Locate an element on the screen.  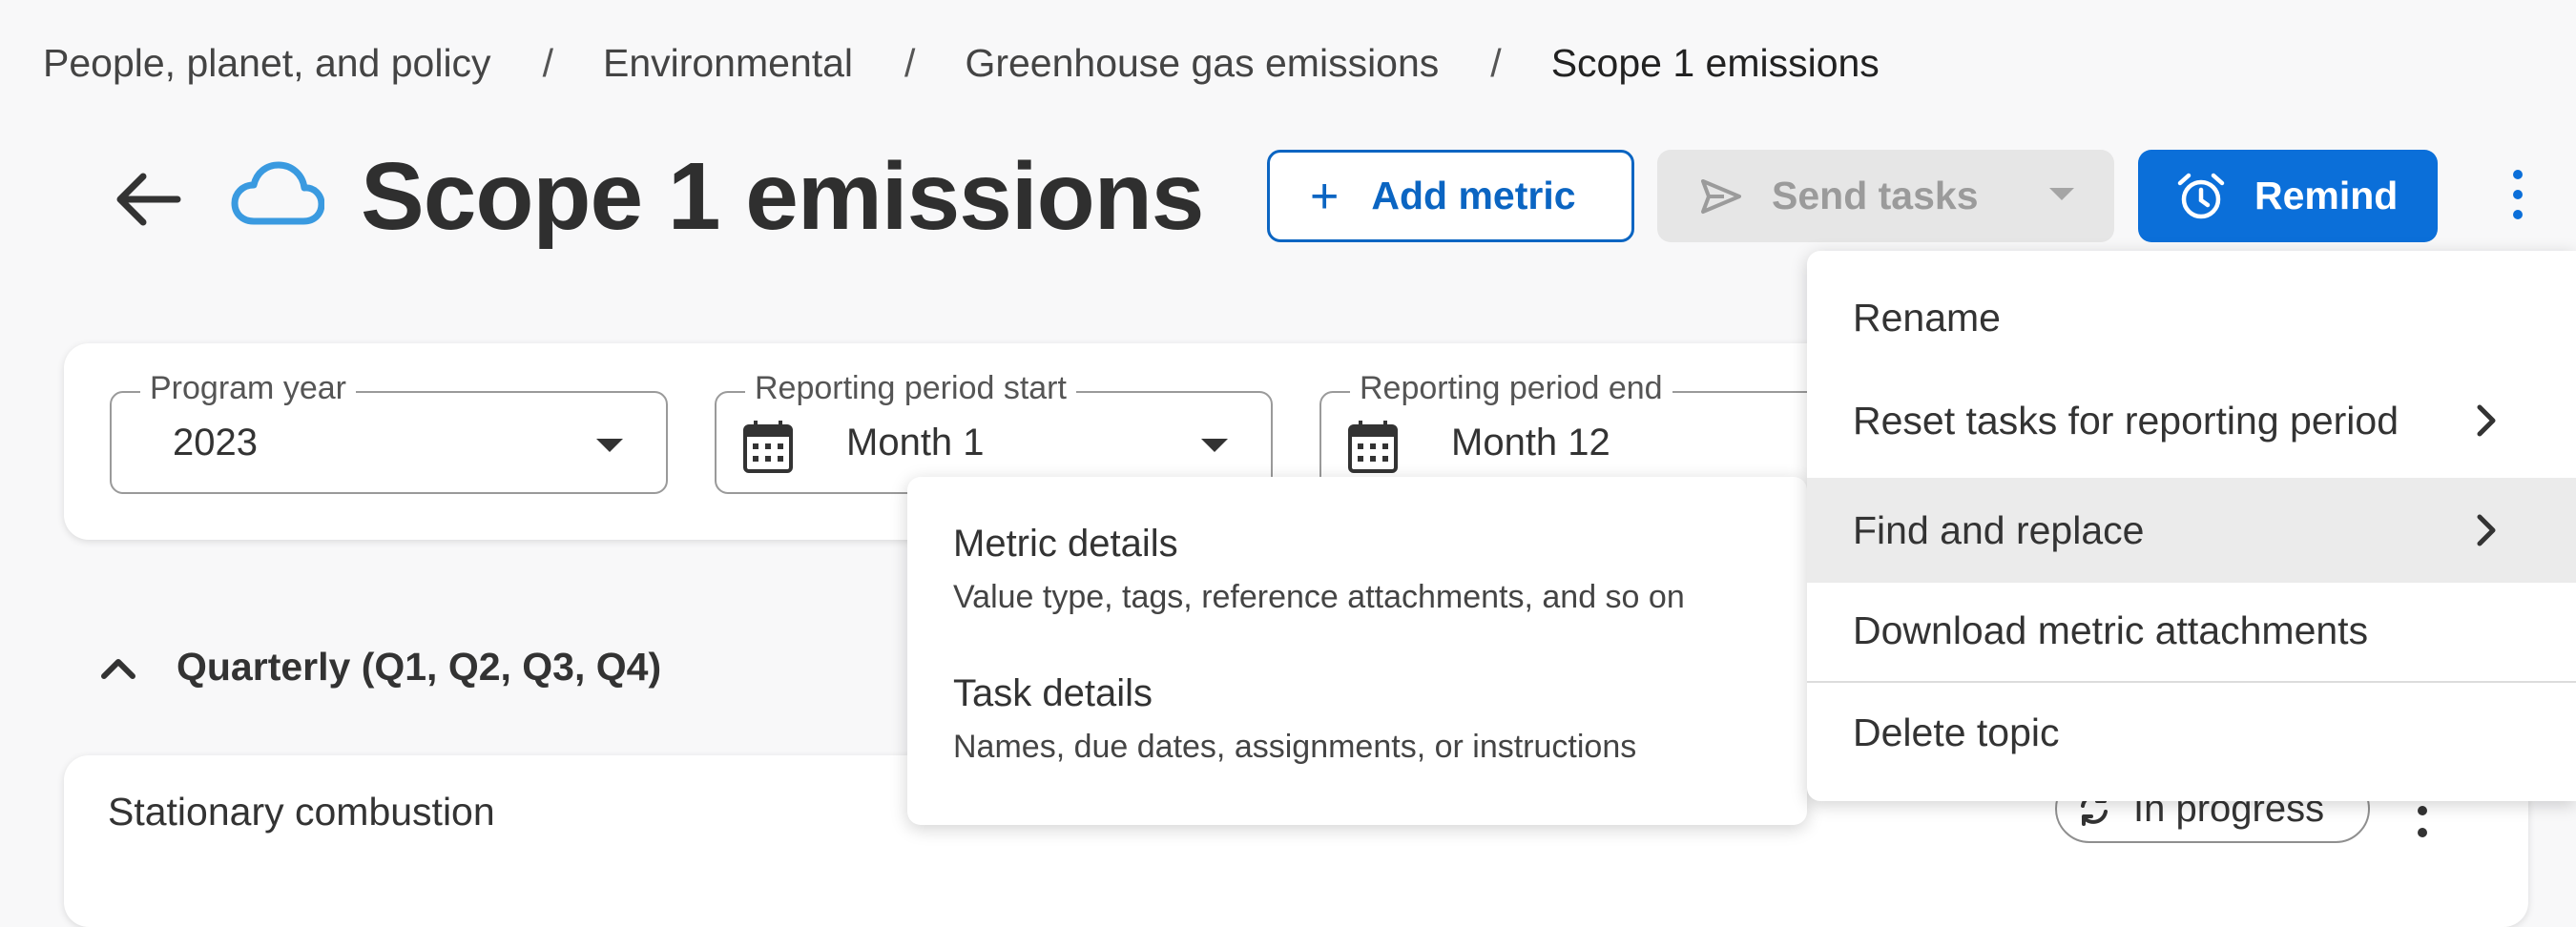
menu-item-label: Reset tasks for reporting period is located at coordinates (2126, 420).